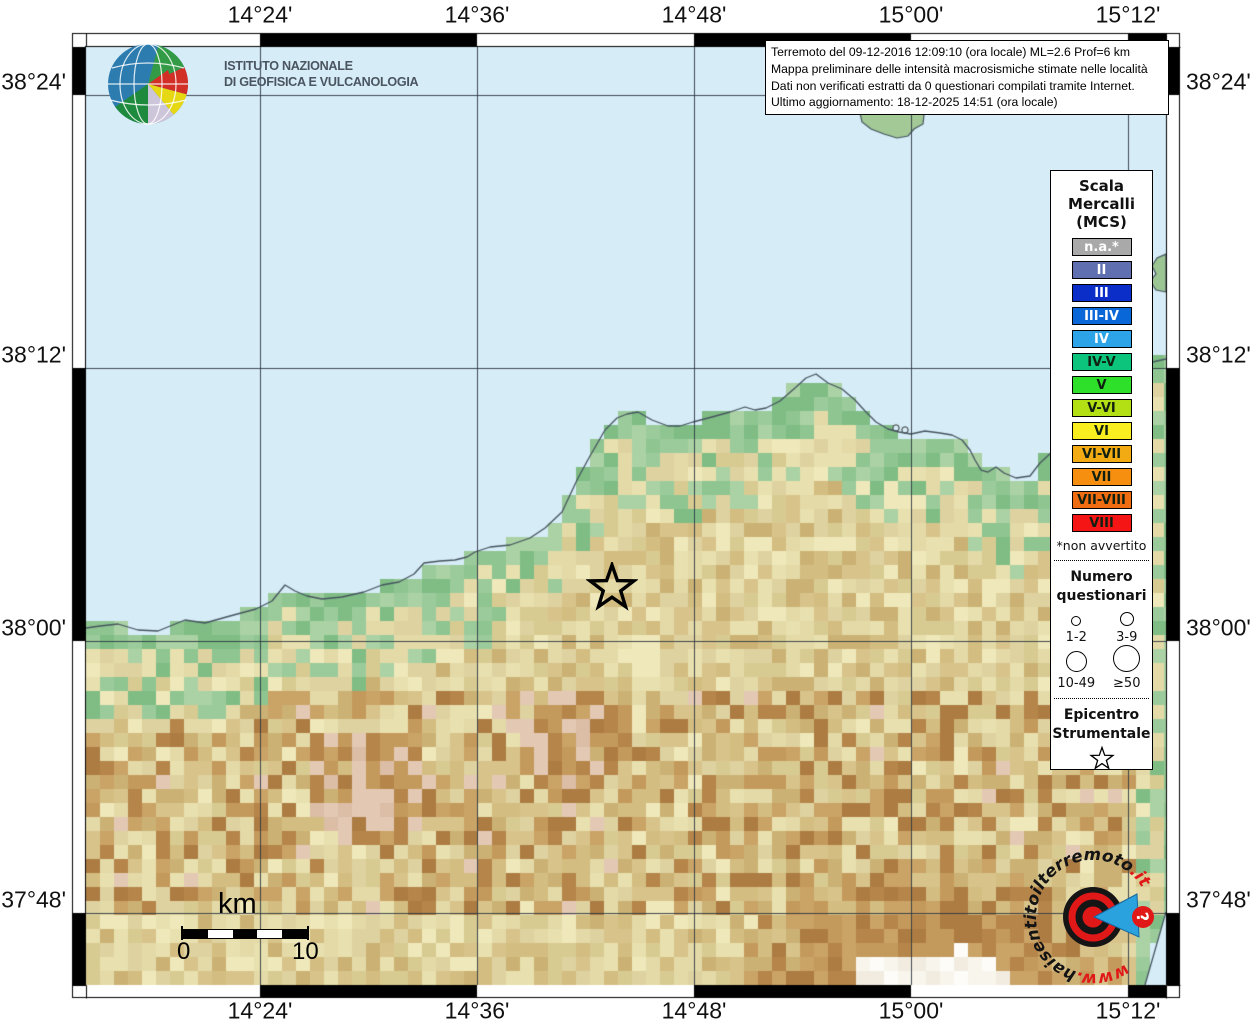 This screenshot has width=1254, height=1025. I want to click on mcs-scale-chip: IV, so click(1101, 339).